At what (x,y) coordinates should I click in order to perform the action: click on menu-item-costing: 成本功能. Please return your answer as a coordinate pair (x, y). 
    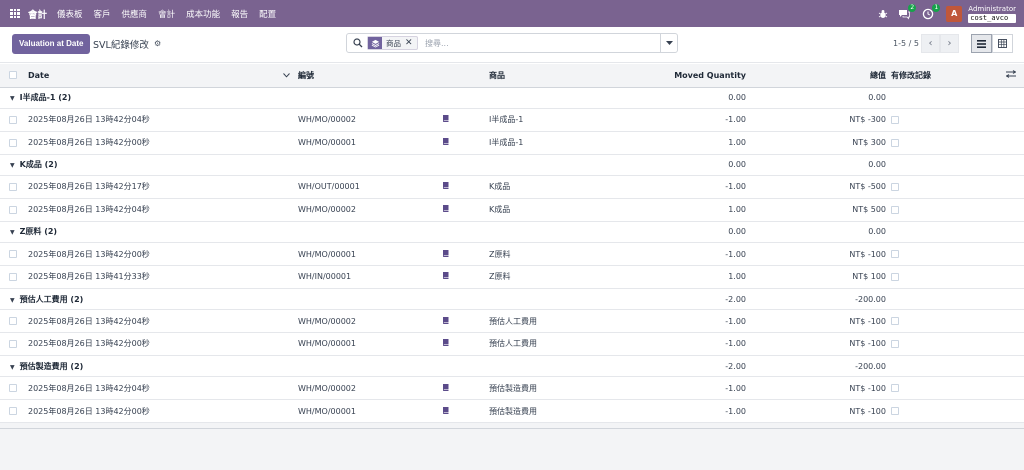
    Looking at the image, I should click on (203, 14).